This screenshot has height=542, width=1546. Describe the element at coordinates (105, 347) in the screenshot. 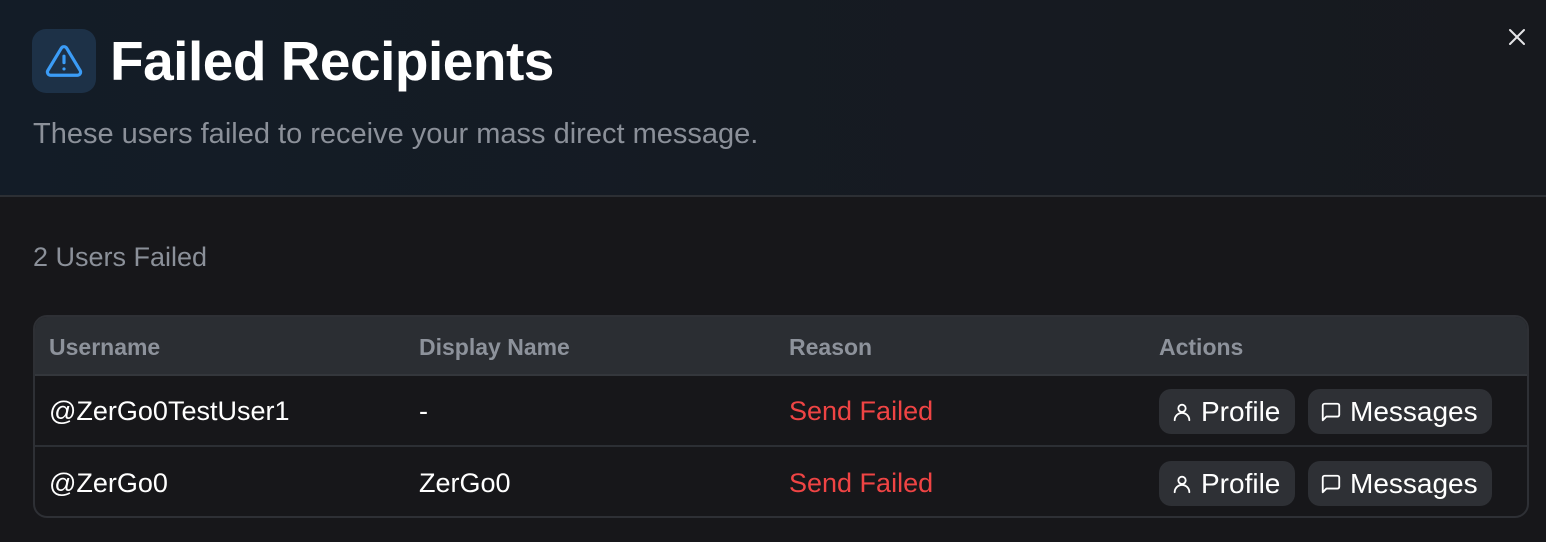

I see `column-header-username: Username` at that location.